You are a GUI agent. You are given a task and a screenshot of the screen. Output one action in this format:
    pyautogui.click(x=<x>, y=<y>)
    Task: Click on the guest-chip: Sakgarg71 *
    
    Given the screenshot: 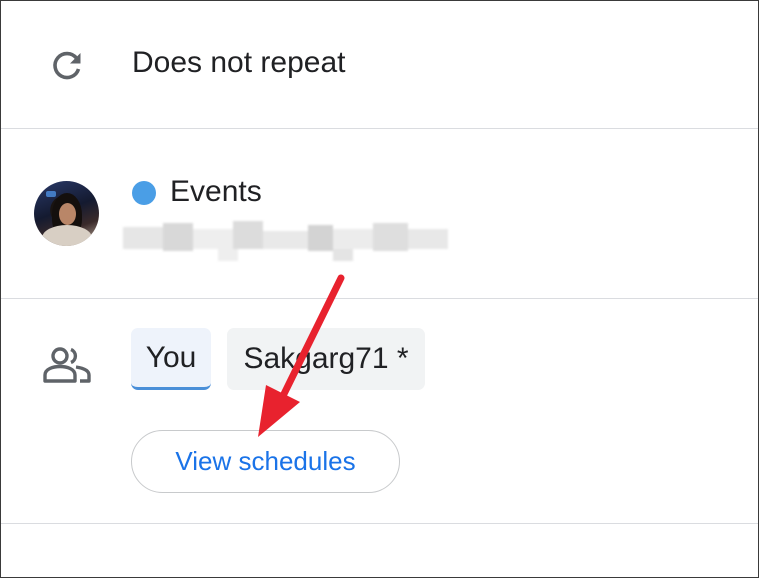 What is the action you would take?
    pyautogui.click(x=326, y=359)
    